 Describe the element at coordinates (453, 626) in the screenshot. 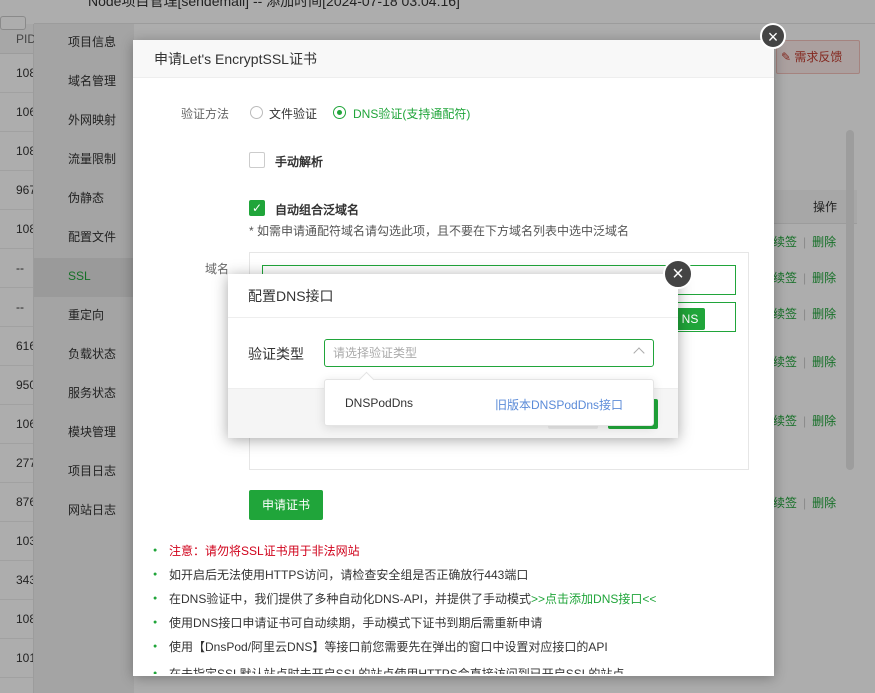

I see `note-item: 使用DNS接口申请证书可自动续期，手动模式下证书到期后需重新申请` at that location.